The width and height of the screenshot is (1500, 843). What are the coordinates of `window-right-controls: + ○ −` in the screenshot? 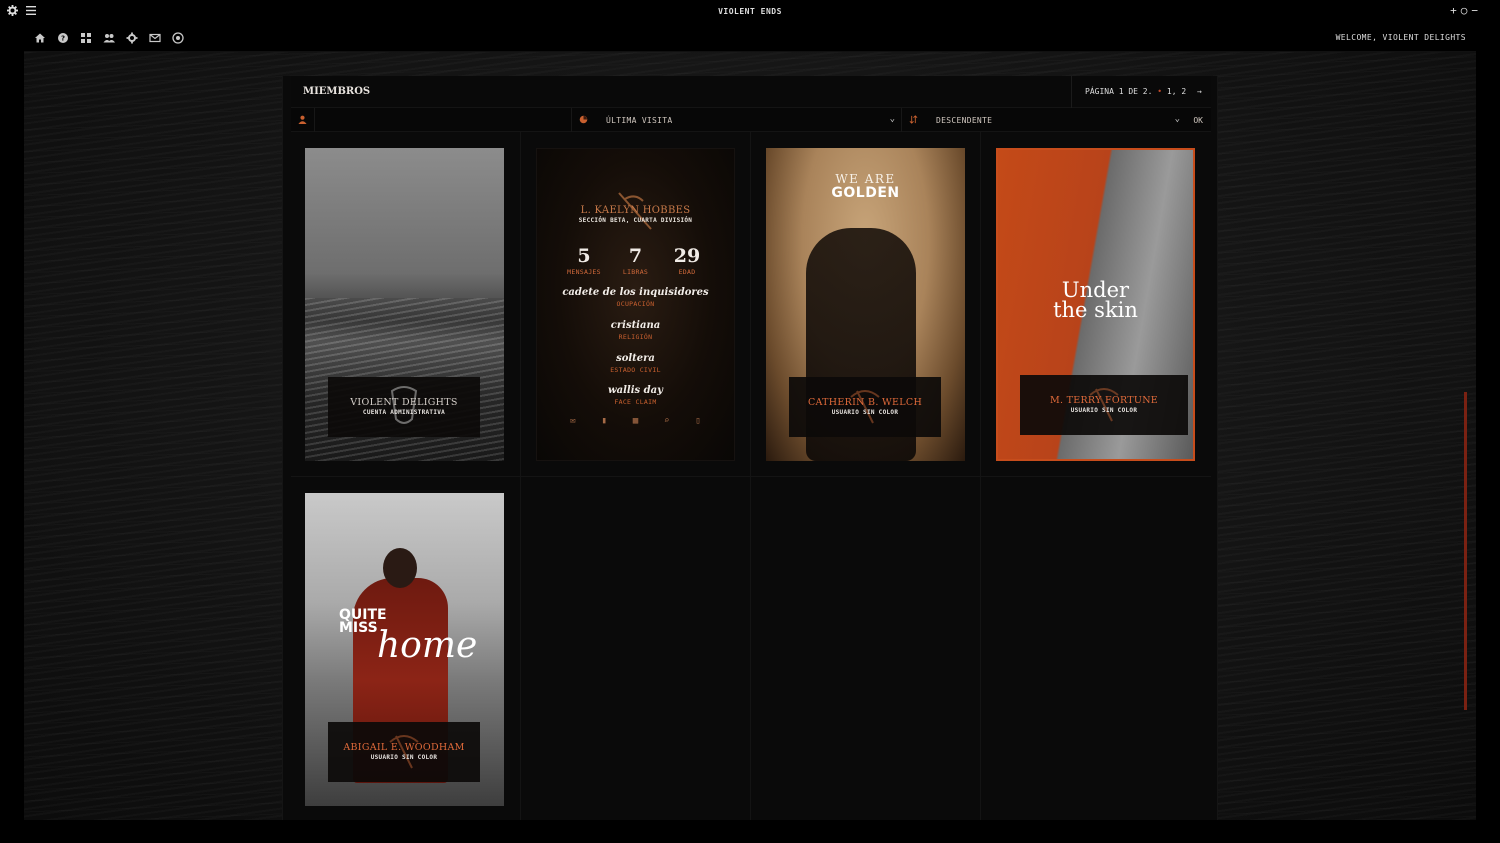 It's located at (1464, 10).